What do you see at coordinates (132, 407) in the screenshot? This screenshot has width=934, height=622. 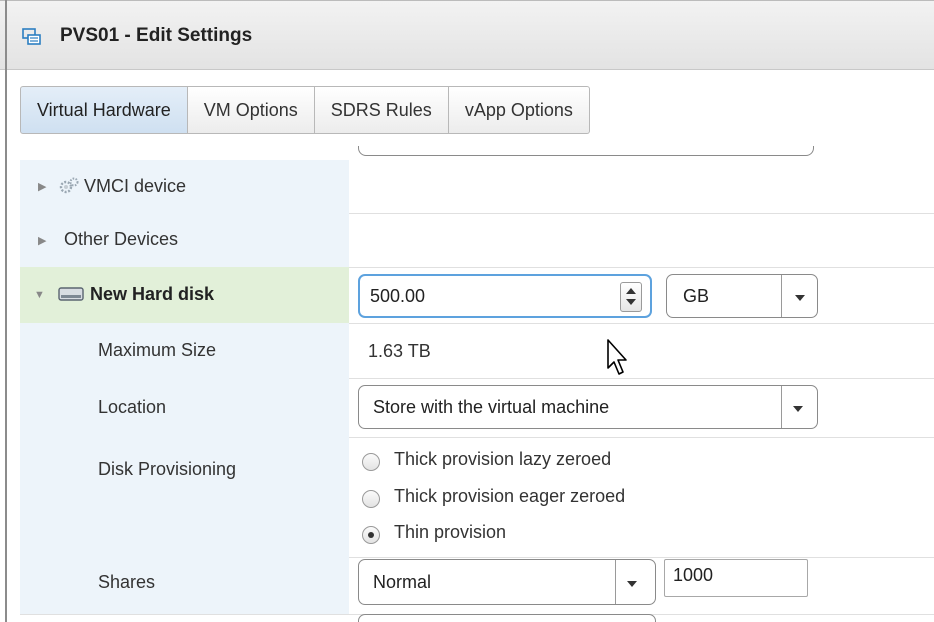 I see `location-label: Location` at bounding box center [132, 407].